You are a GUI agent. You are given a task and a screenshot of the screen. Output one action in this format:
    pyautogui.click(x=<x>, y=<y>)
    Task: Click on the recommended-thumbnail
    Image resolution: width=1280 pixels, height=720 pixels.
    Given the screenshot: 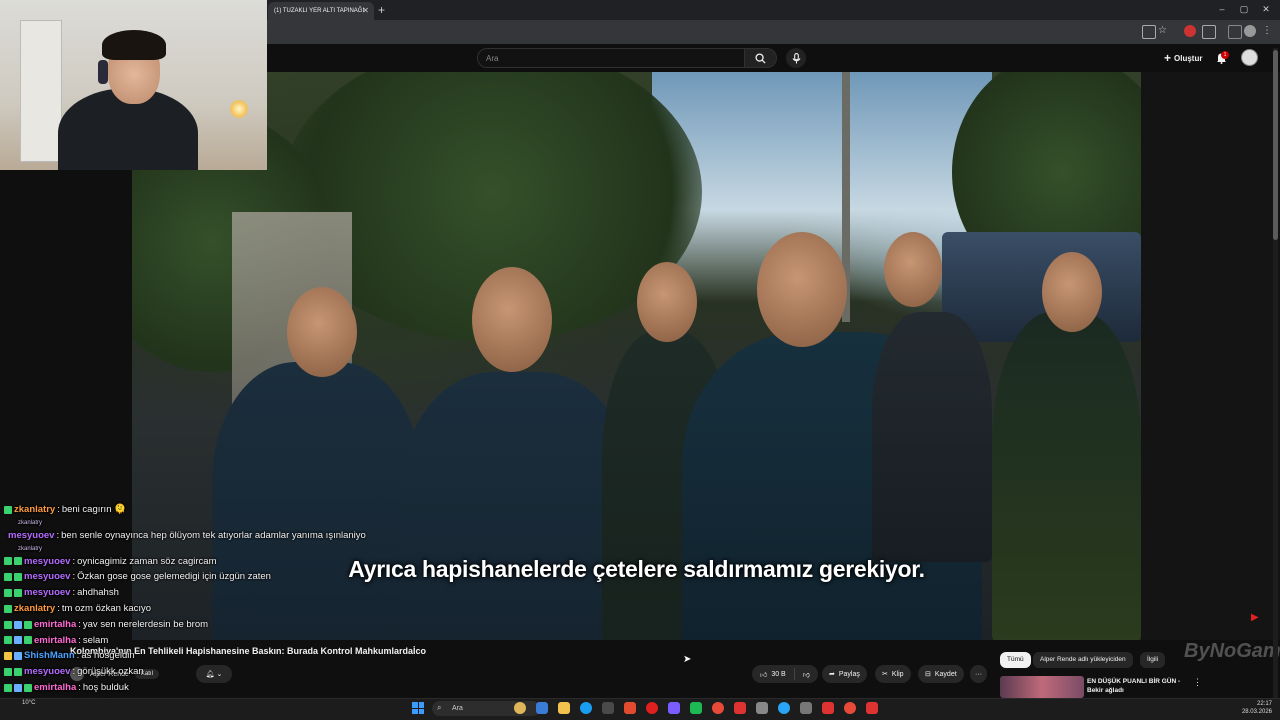 What is the action you would take?
    pyautogui.click(x=1042, y=687)
    